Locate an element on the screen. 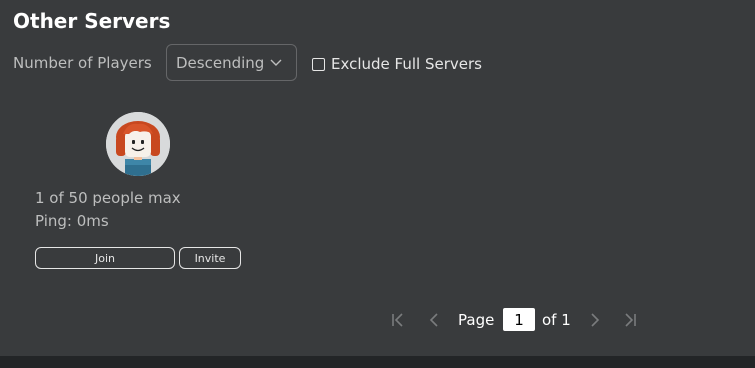 The width and height of the screenshot is (755, 368). sort-dropdown: Descending is located at coordinates (231, 62).